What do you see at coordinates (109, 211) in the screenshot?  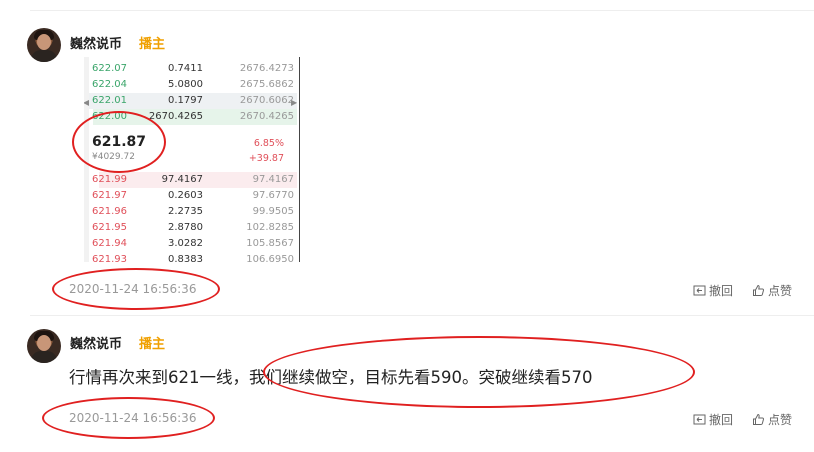 I see `bid-price: 621.96` at bounding box center [109, 211].